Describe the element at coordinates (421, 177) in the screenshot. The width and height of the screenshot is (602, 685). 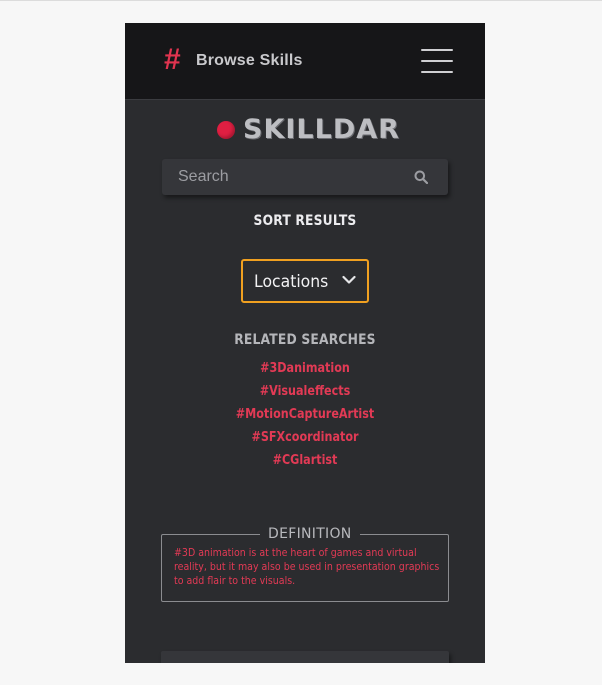
I see `search-icon` at that location.